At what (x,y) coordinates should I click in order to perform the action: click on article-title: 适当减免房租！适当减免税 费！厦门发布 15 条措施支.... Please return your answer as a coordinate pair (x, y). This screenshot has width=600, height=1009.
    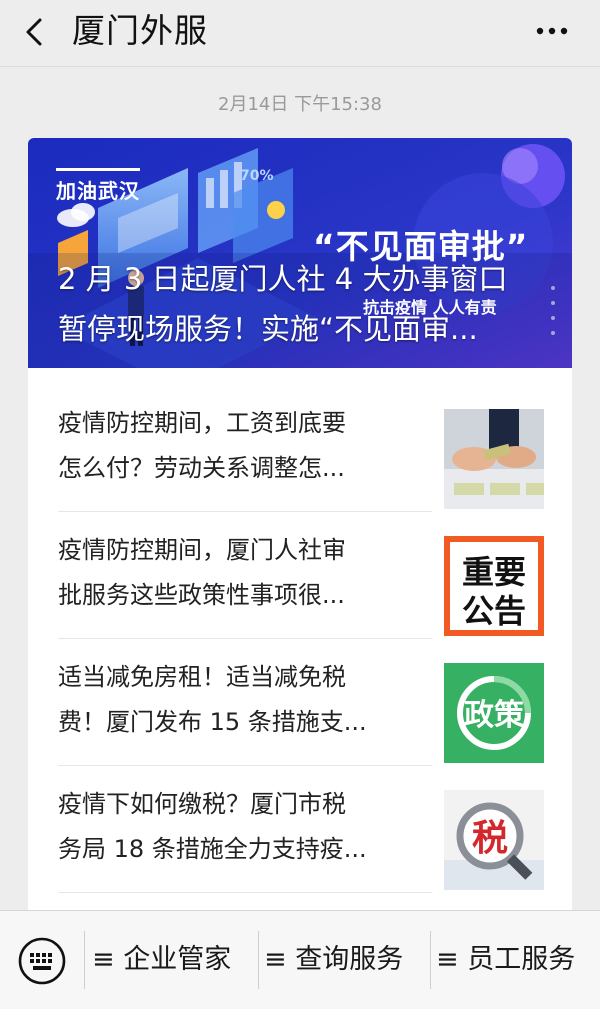
    Looking at the image, I should click on (238, 700).